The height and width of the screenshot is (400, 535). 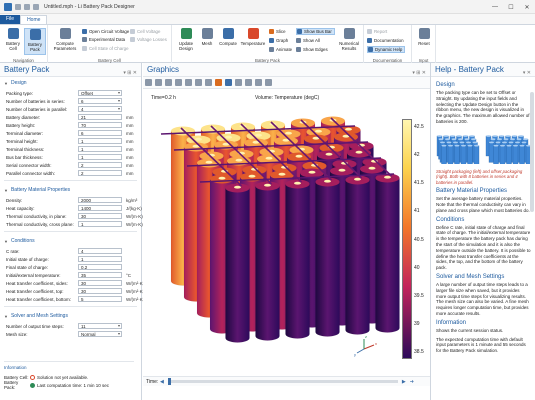 What do you see at coordinates (100, 133) in the screenshot?
I see `field-input: 6` at bounding box center [100, 133].